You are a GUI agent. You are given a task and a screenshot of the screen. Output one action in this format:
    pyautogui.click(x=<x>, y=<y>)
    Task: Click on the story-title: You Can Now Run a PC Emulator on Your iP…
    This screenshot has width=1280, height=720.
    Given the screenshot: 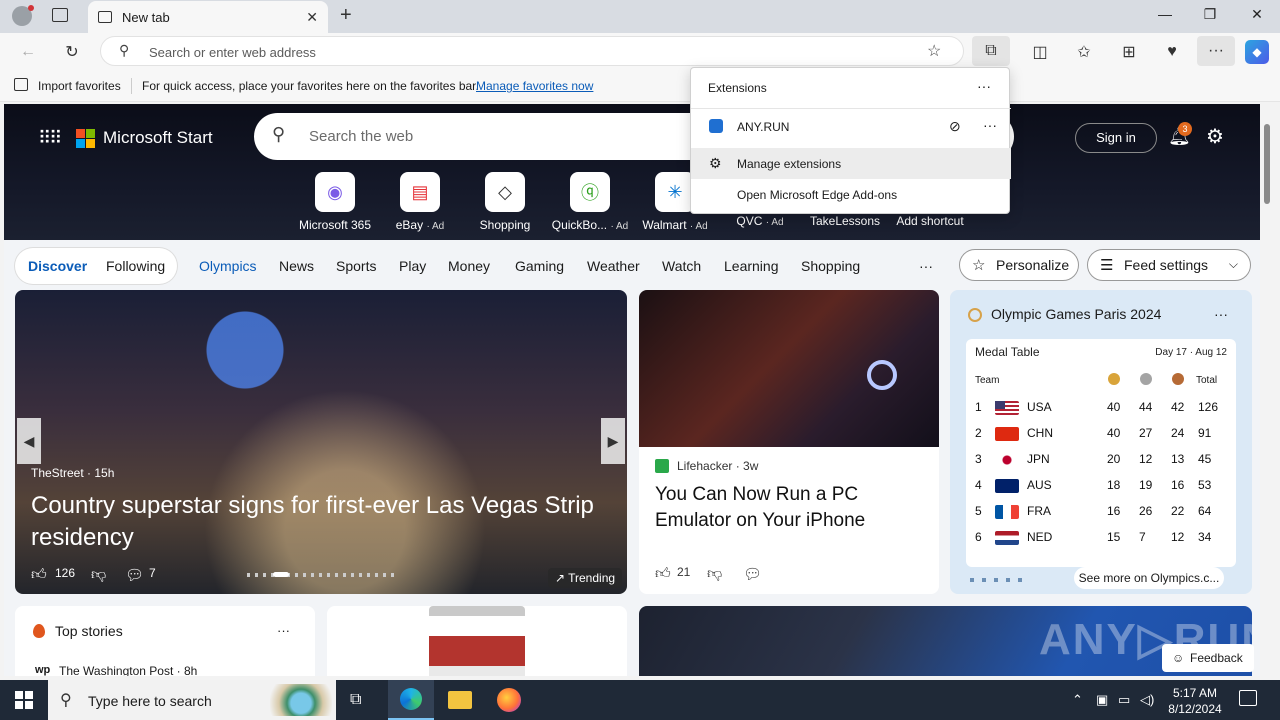 What is the action you would take?
    pyautogui.click(x=790, y=508)
    